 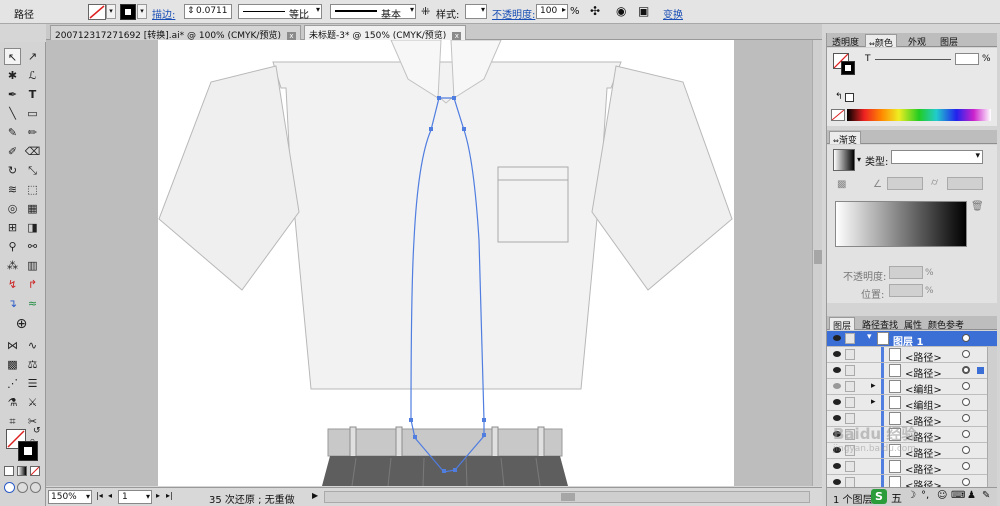 What do you see at coordinates (12, 421) in the screenshot?
I see `crop-tool-icon: ⌗` at bounding box center [12, 421].